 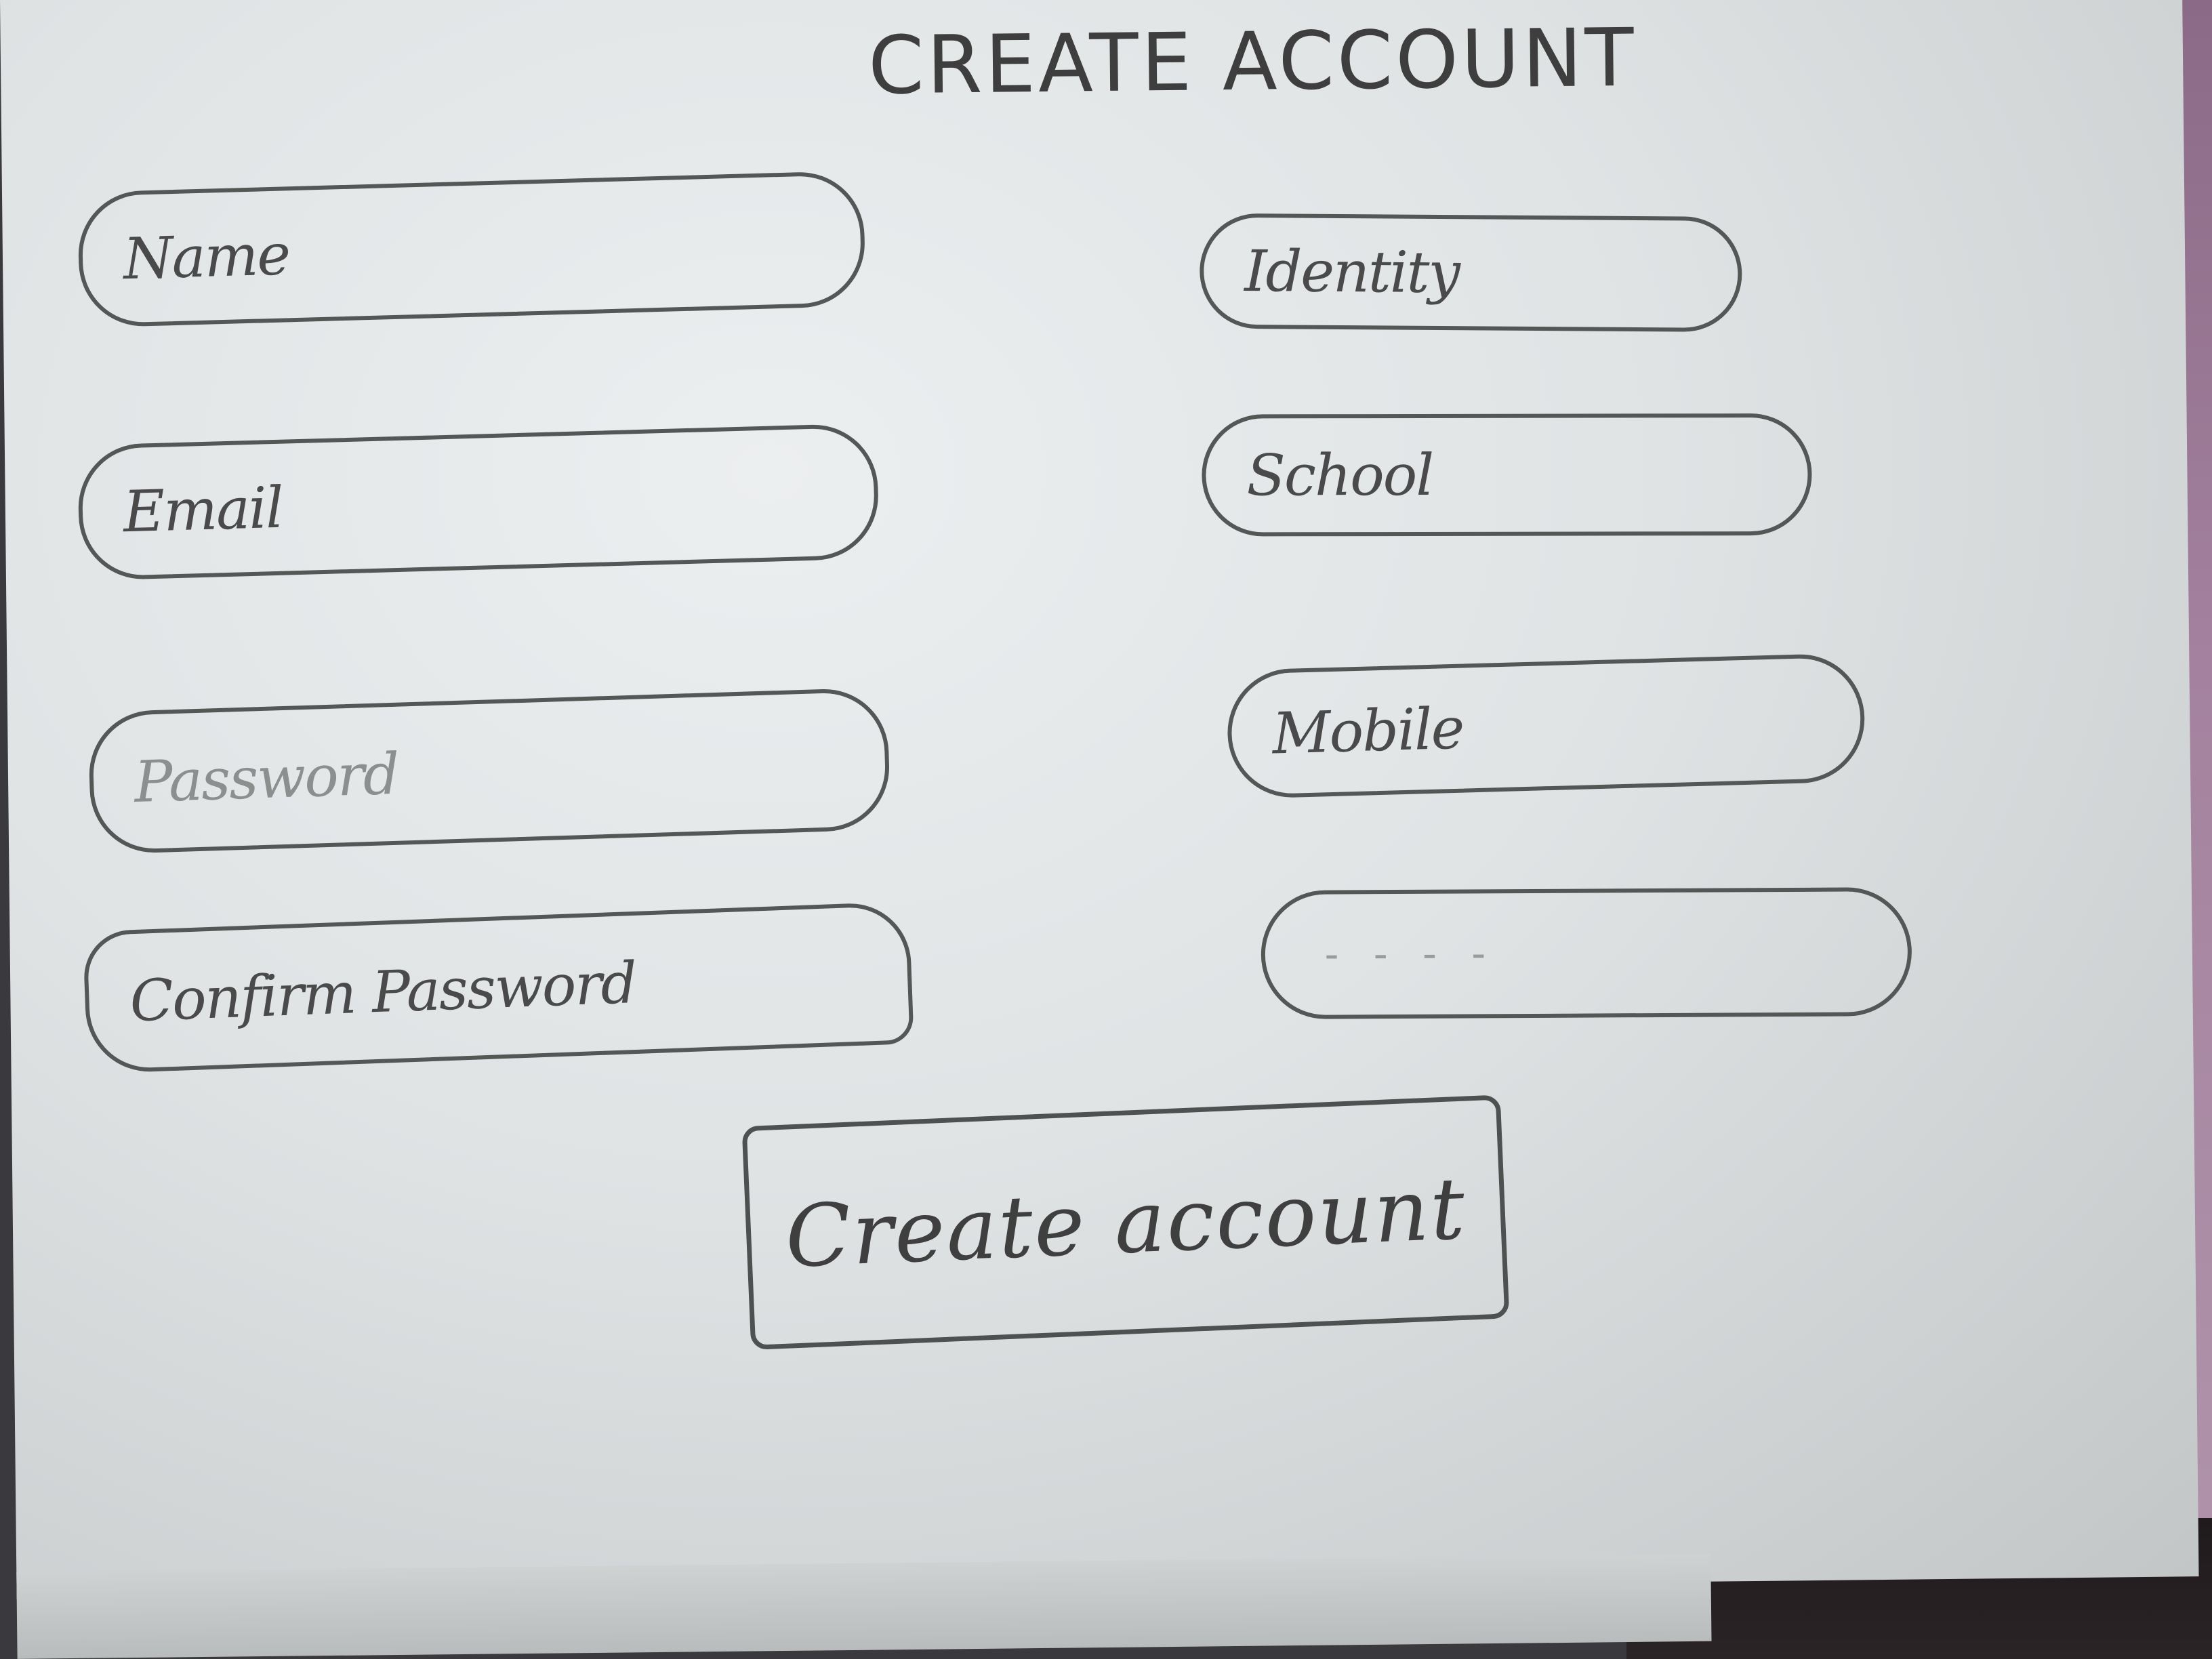 What do you see at coordinates (1125, 1222) in the screenshot?
I see `create-account-button: Create account` at bounding box center [1125, 1222].